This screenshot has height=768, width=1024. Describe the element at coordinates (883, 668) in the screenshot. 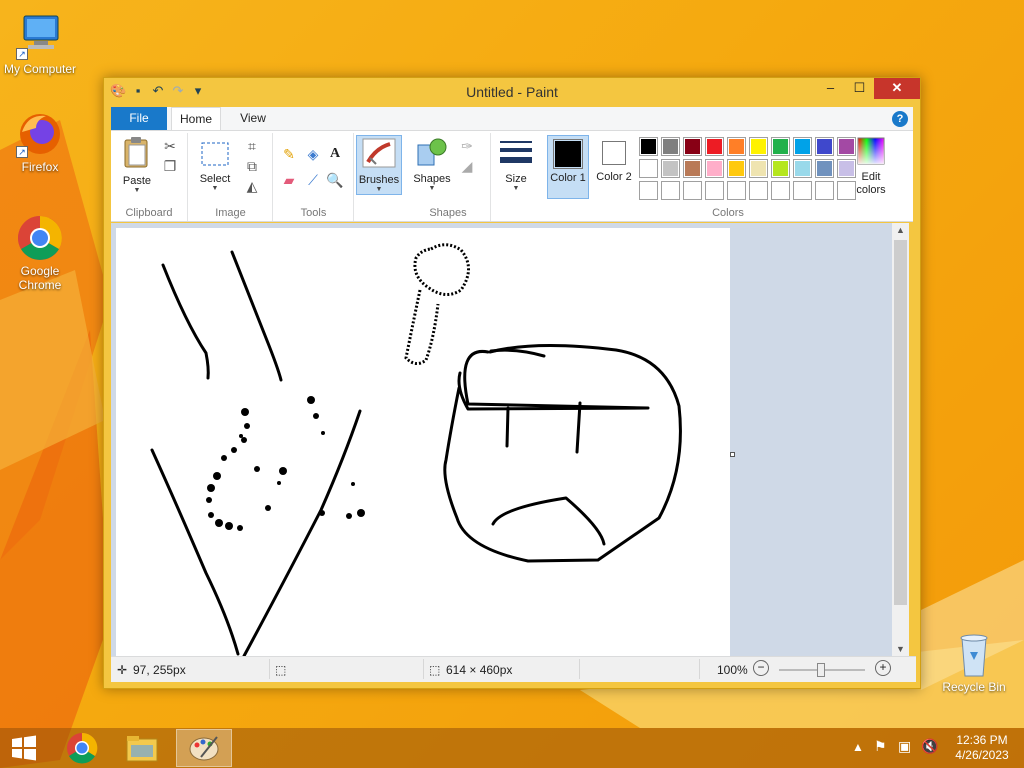

I see `zoom-in-icon: +` at that location.